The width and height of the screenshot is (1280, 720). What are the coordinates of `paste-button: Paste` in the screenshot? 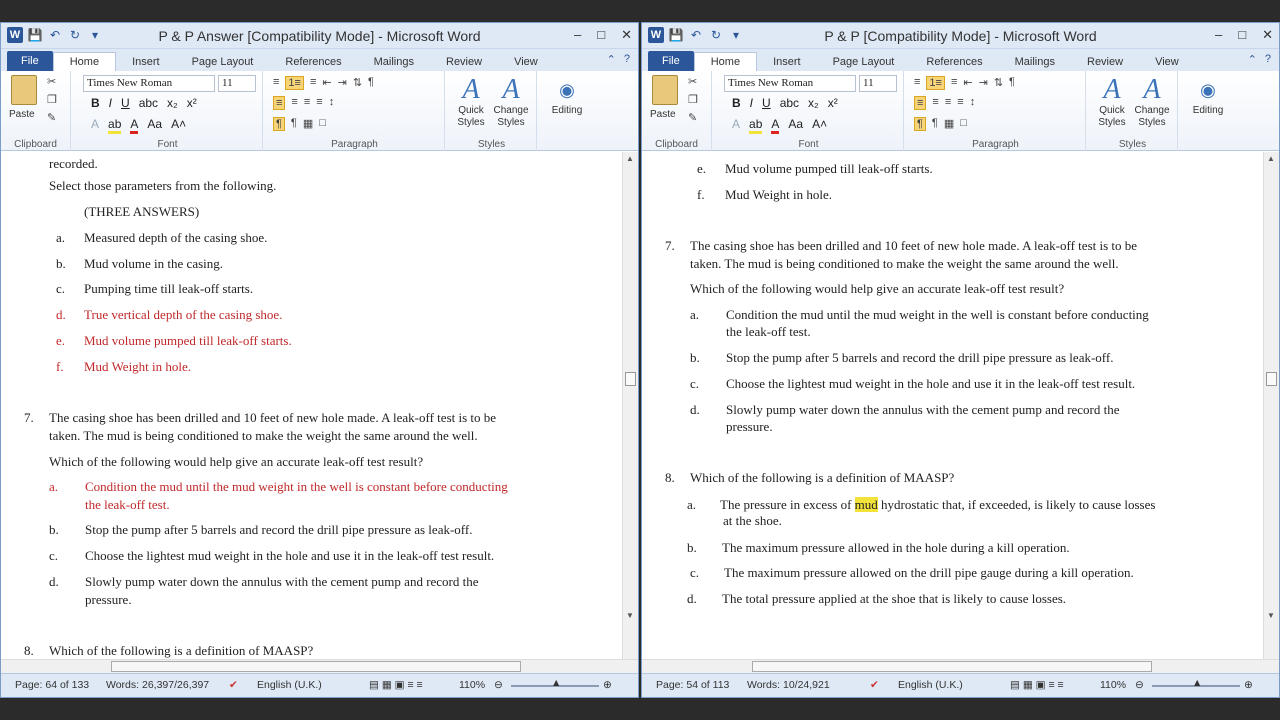 It's located at (22, 114).